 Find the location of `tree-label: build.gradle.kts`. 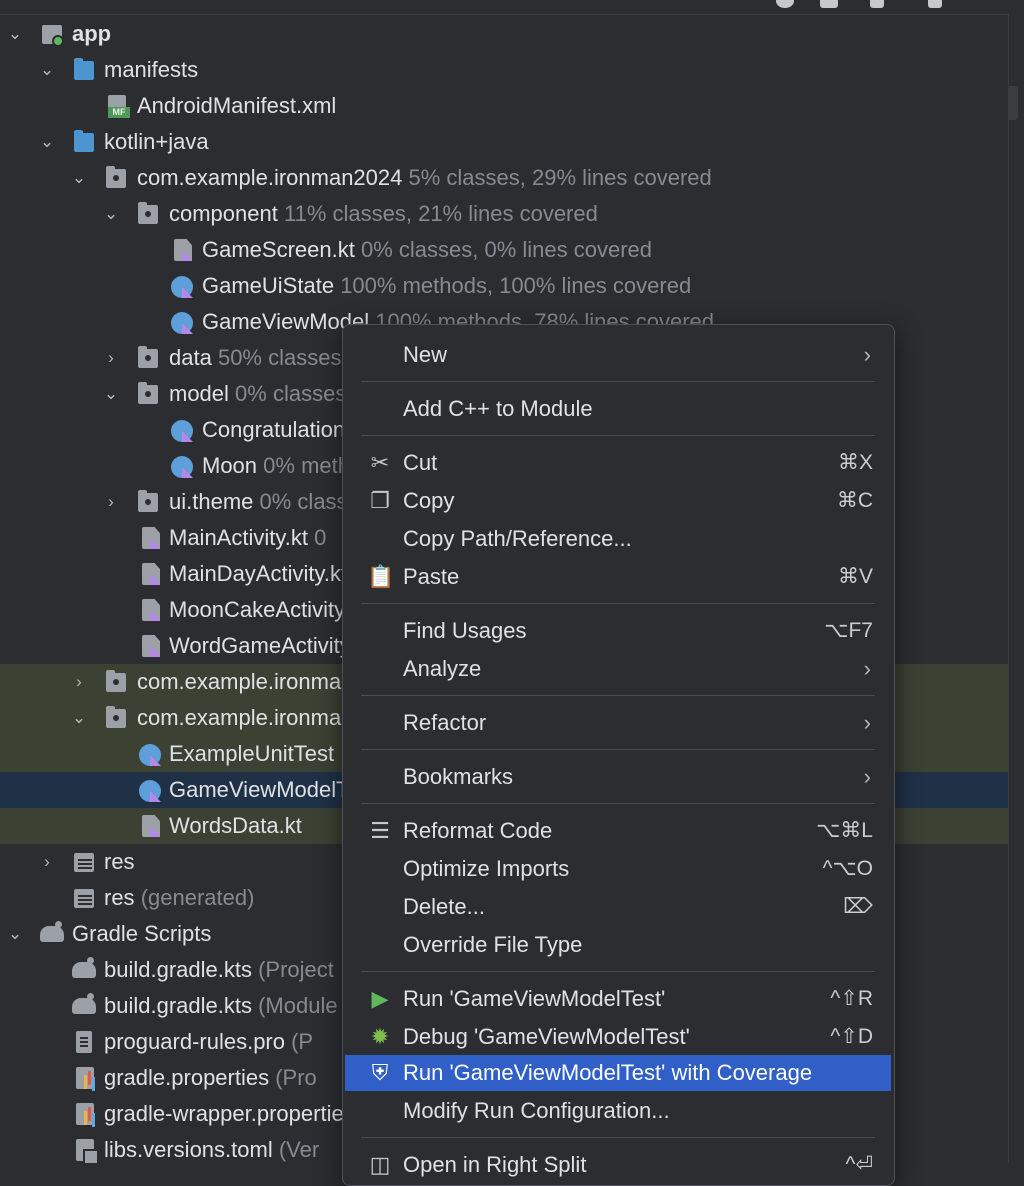

tree-label: build.gradle.kts is located at coordinates (178, 969).